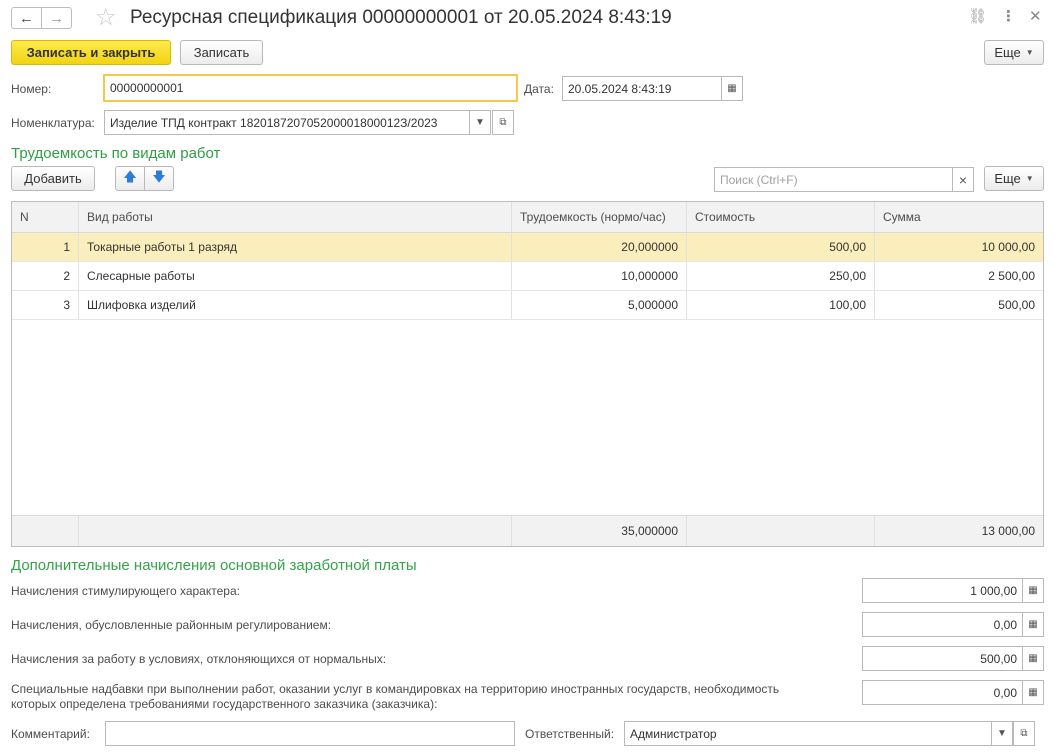 The image size is (1058, 756). What do you see at coordinates (977, 17) in the screenshot?
I see `link-icon: ⛓` at bounding box center [977, 17].